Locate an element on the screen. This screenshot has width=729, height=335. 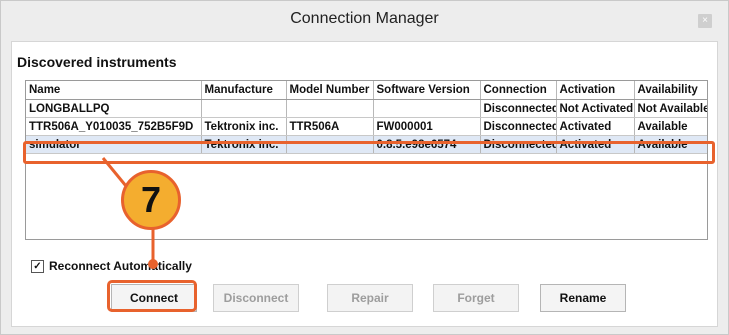
callout-connector is located at coordinates (129, 213).